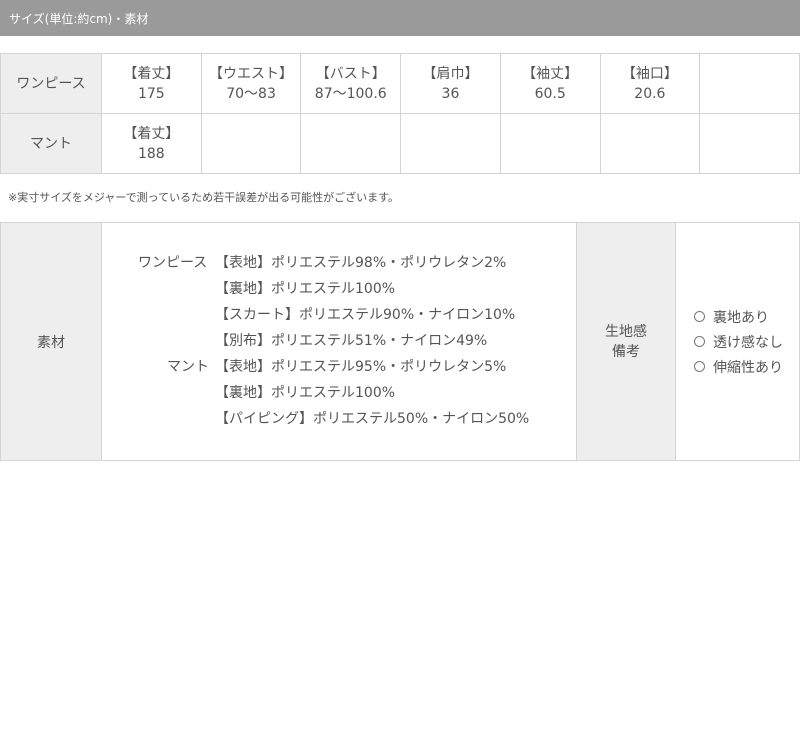 Image resolution: width=800 pixels, height=736 pixels. I want to click on feel-option-label: 裏地あり, so click(741, 317).